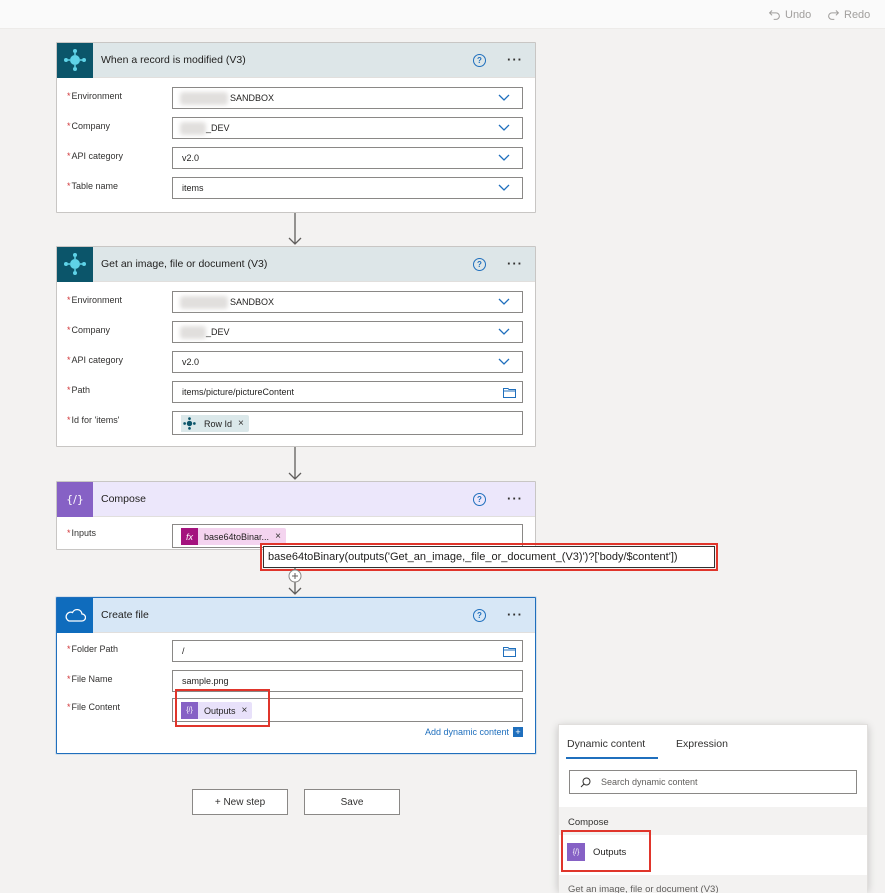 The image size is (885, 893). What do you see at coordinates (347, 188) in the screenshot?
I see `table-name-dropdown: items` at bounding box center [347, 188].